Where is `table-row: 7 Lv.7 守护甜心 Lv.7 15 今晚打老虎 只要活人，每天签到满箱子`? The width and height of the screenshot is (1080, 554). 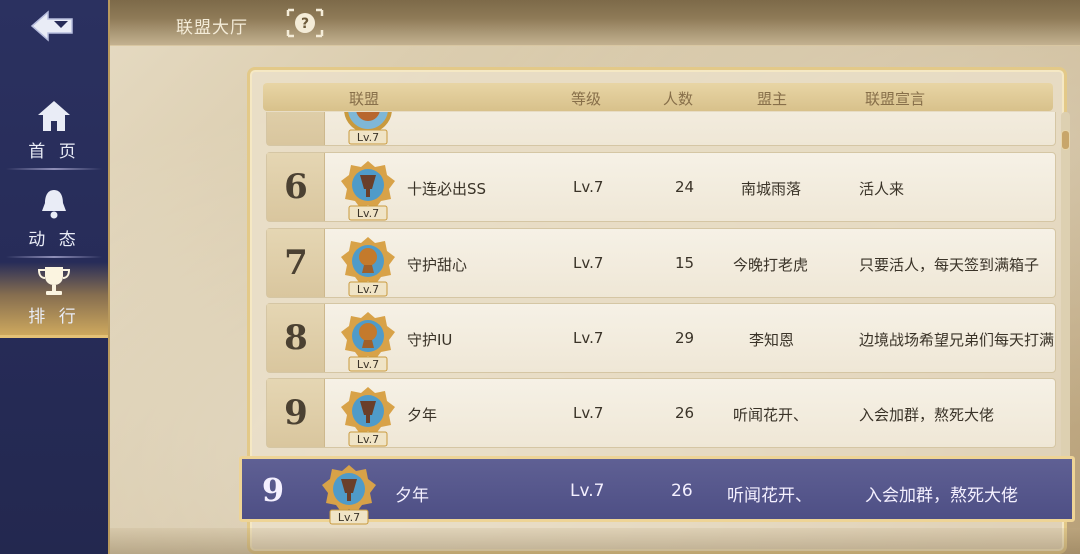
table-row: 7 Lv.7 守护甜心 Lv.7 15 今晚打老虎 只要活人，每天签到满箱子 is located at coordinates (661, 263).